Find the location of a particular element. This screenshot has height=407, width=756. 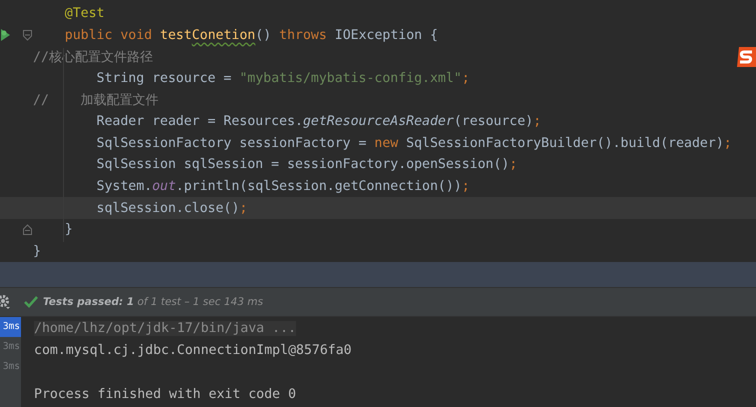

code-line: SqlSessionFactory sessionFactory = new SqlSessionFactoryBuilder().build(reader); is located at coordinates (414, 143).